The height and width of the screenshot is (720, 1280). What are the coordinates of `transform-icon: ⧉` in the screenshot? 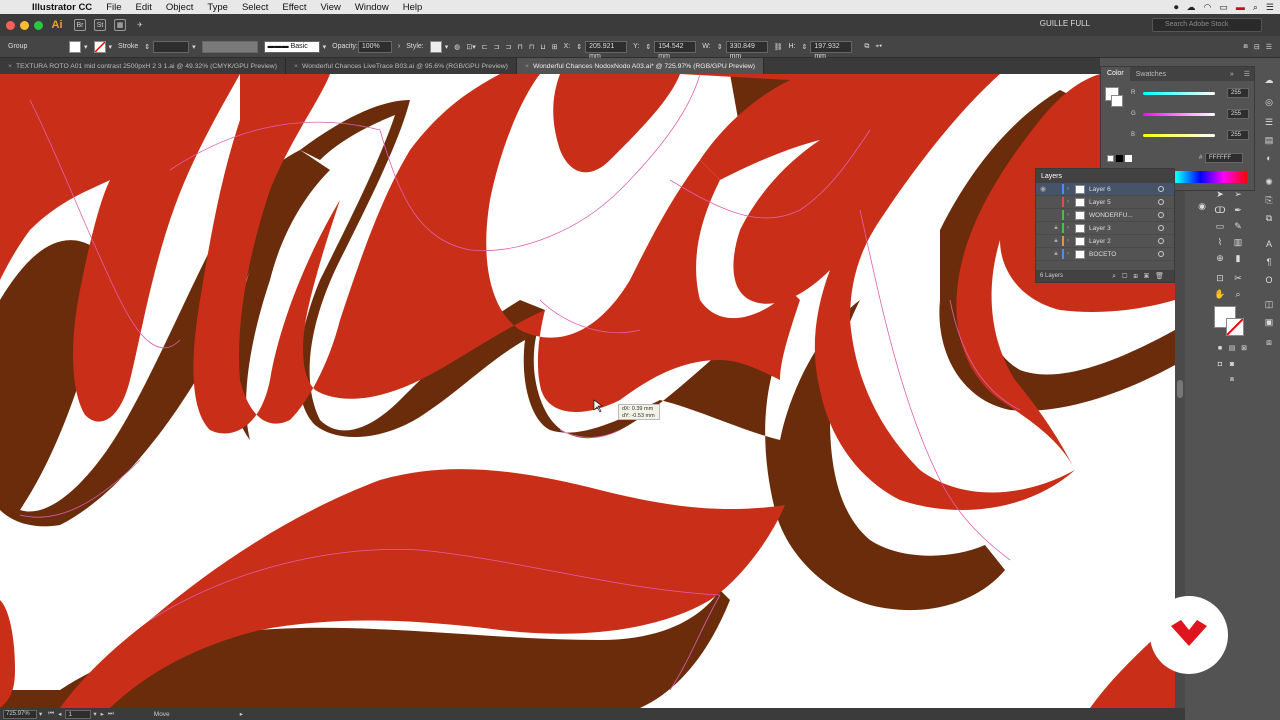 It's located at (866, 47).